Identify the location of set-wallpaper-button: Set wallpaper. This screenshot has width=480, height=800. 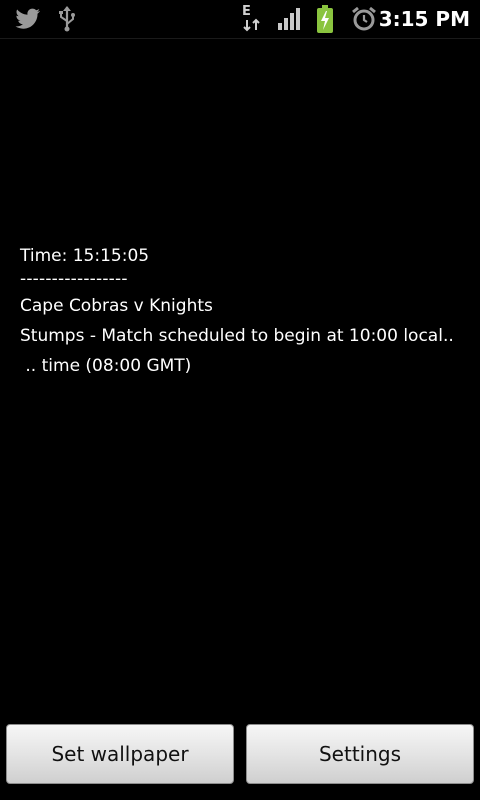
(120, 754).